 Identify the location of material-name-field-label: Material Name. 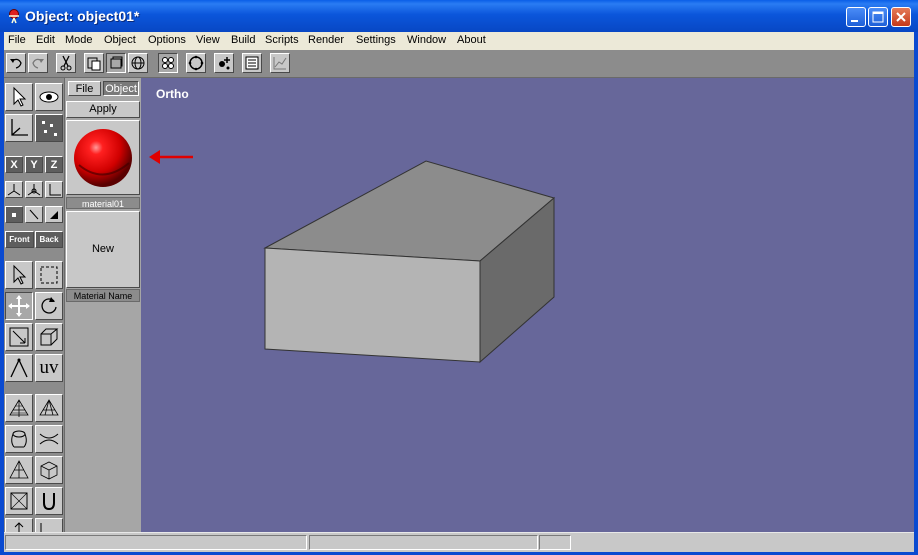
(103, 295).